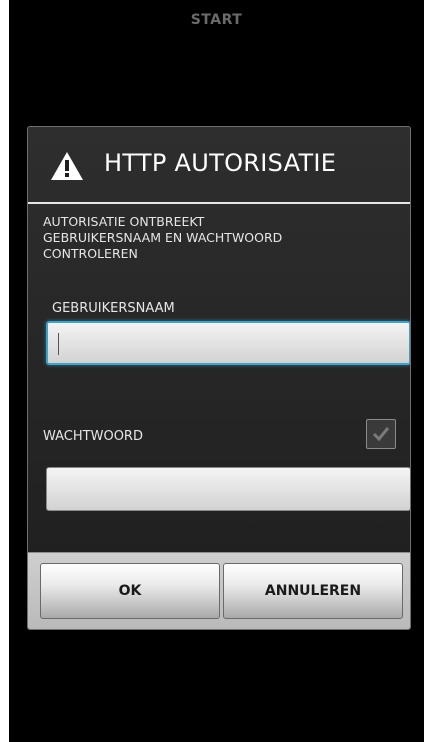 This screenshot has width=434, height=742. What do you see at coordinates (216, 20) in the screenshot?
I see `screen-title: START` at bounding box center [216, 20].